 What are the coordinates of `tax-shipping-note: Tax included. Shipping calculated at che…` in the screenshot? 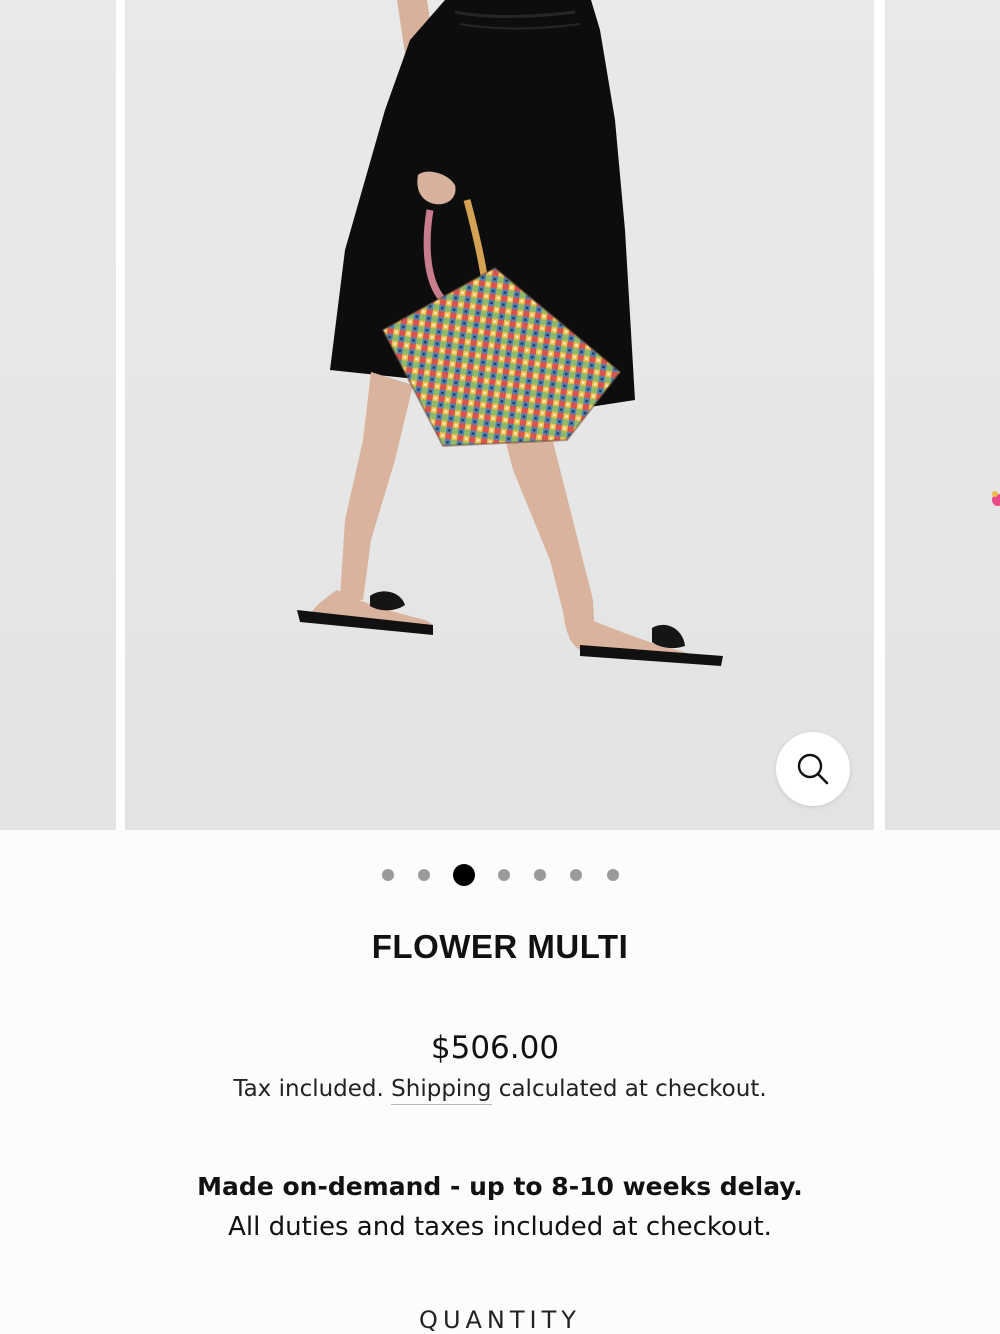 It's located at (500, 1090).